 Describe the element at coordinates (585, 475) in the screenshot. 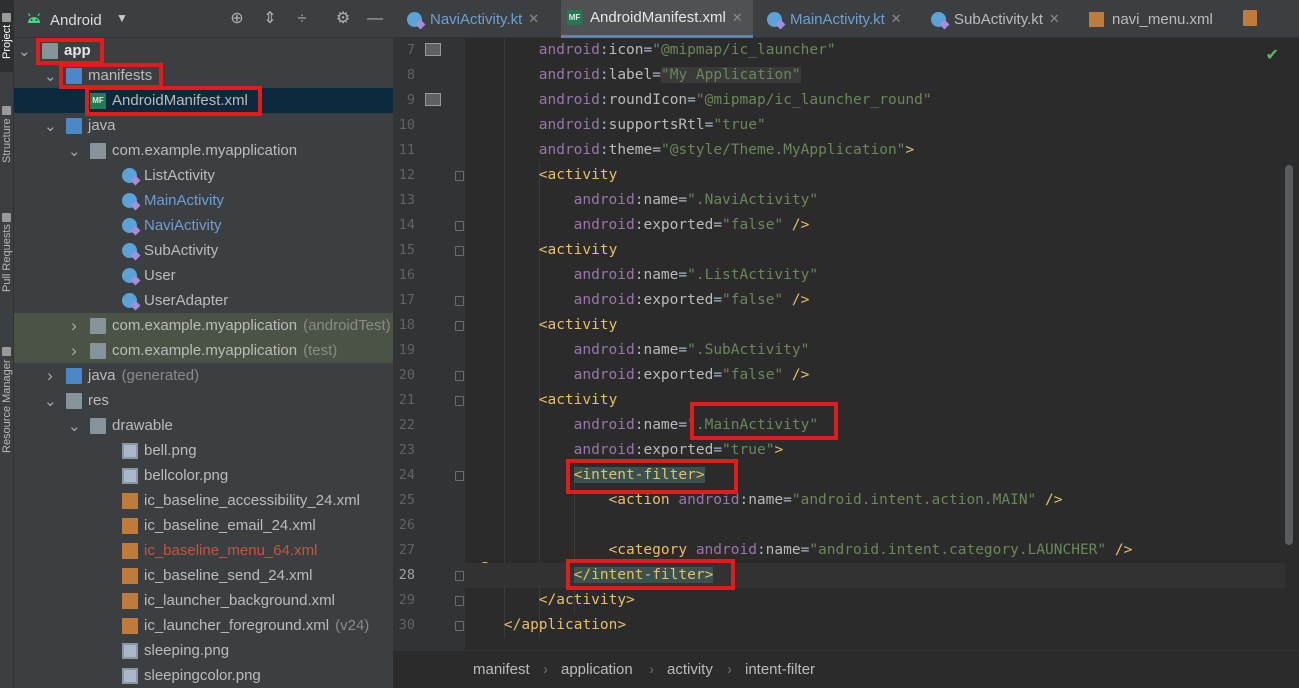

I see `code-line: <intent-filter>` at that location.